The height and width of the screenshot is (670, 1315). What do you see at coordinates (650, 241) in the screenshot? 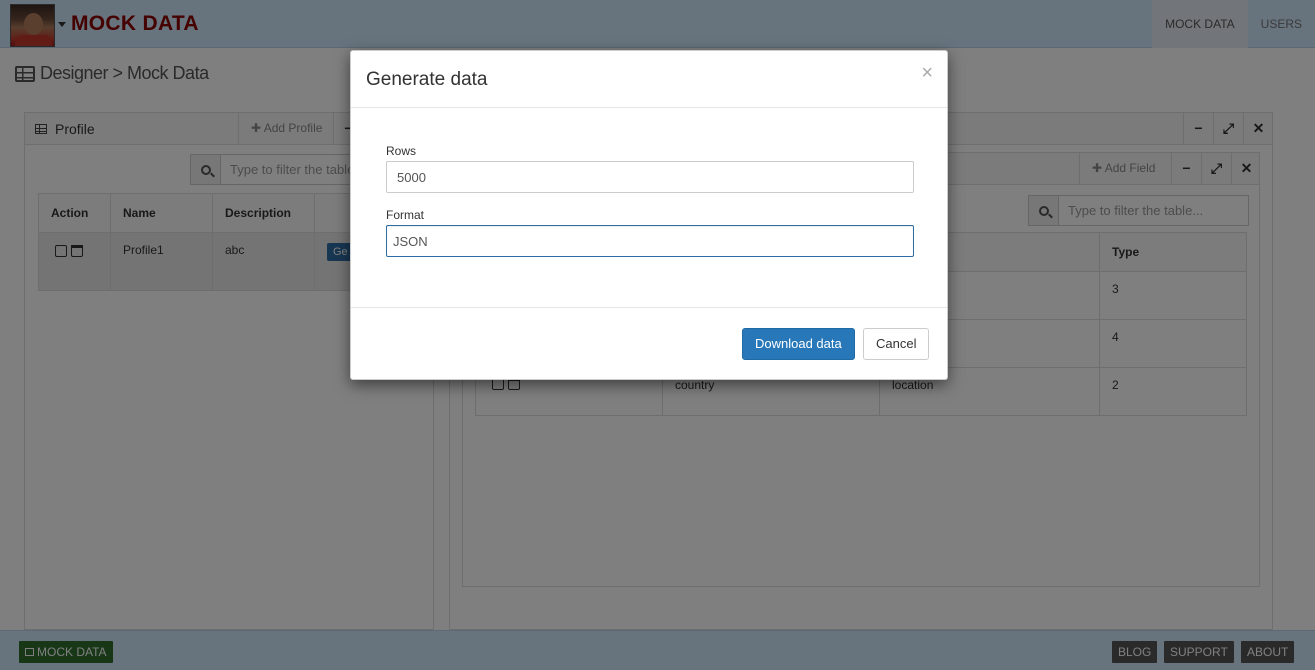
I see `format-input` at bounding box center [650, 241].